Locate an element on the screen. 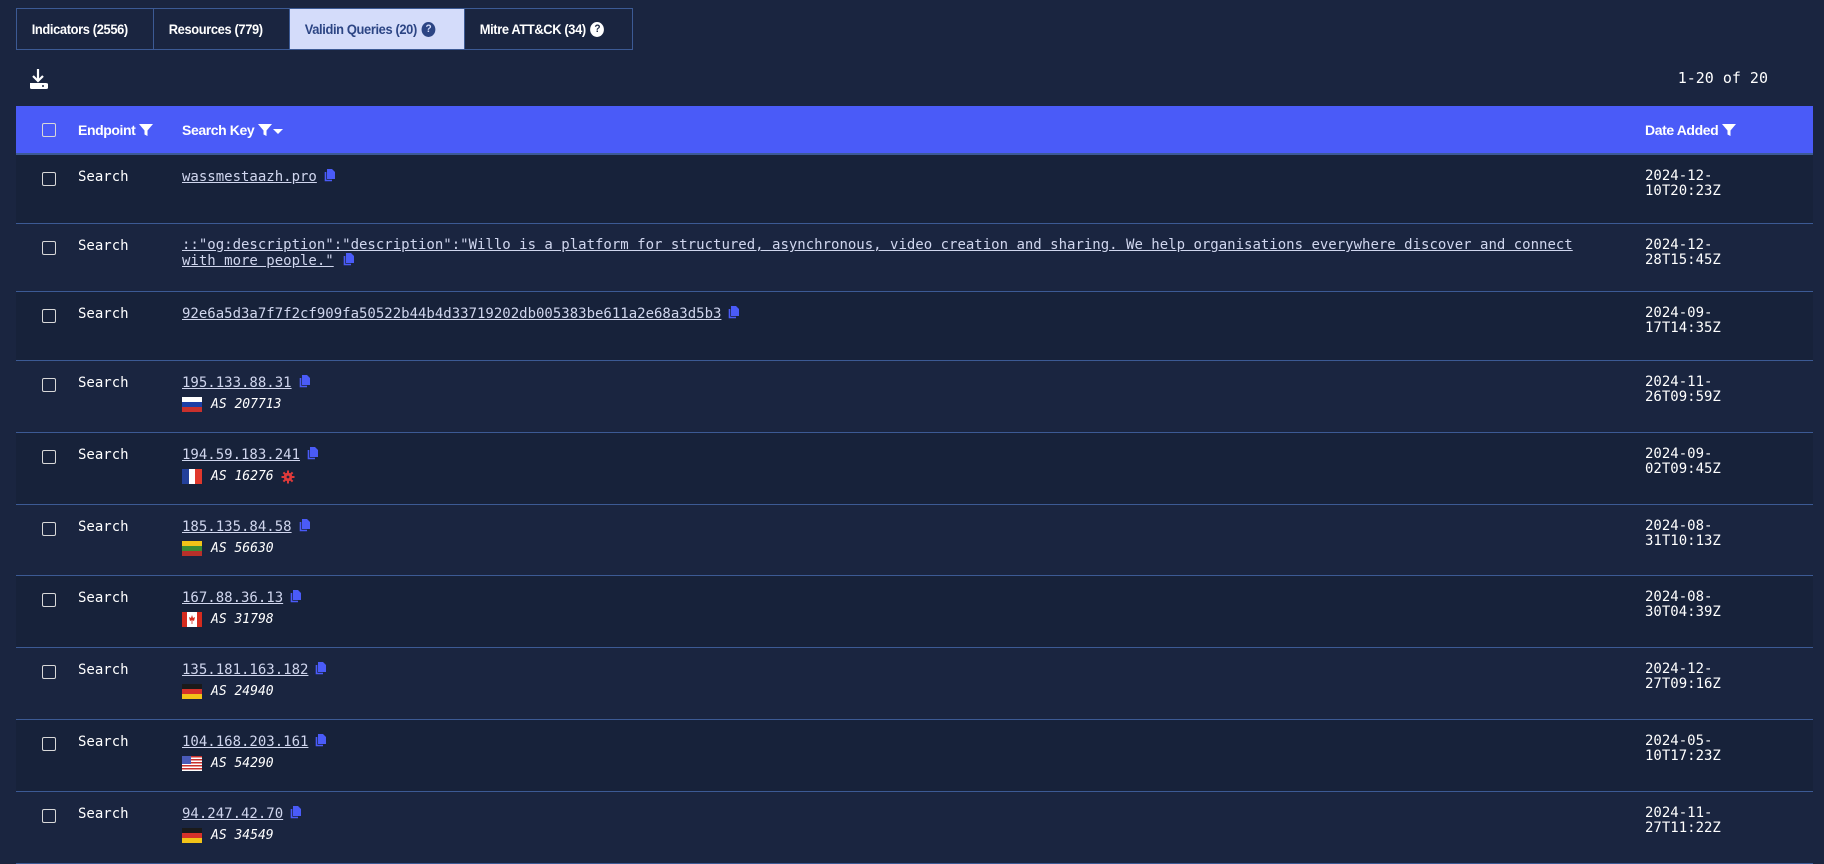 The width and height of the screenshot is (1824, 864). date-part: 2024-08- is located at coordinates (1679, 526).